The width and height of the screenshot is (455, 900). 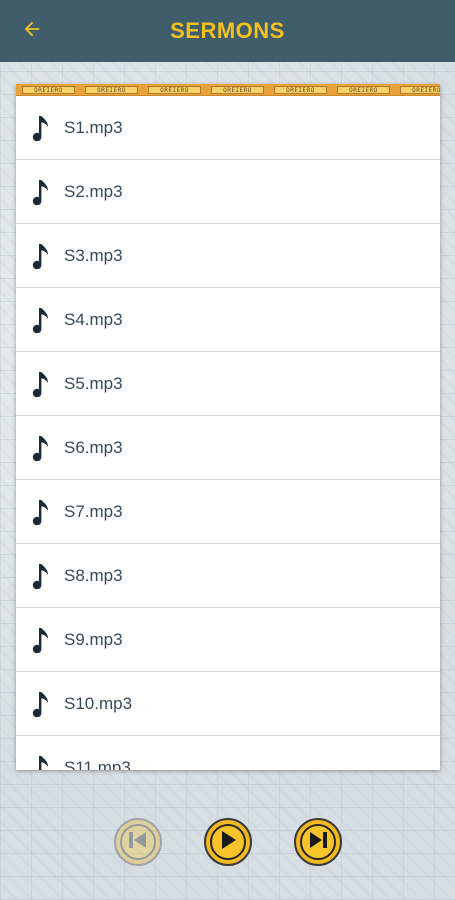 I want to click on track-row: S7.mp3, so click(x=228, y=512).